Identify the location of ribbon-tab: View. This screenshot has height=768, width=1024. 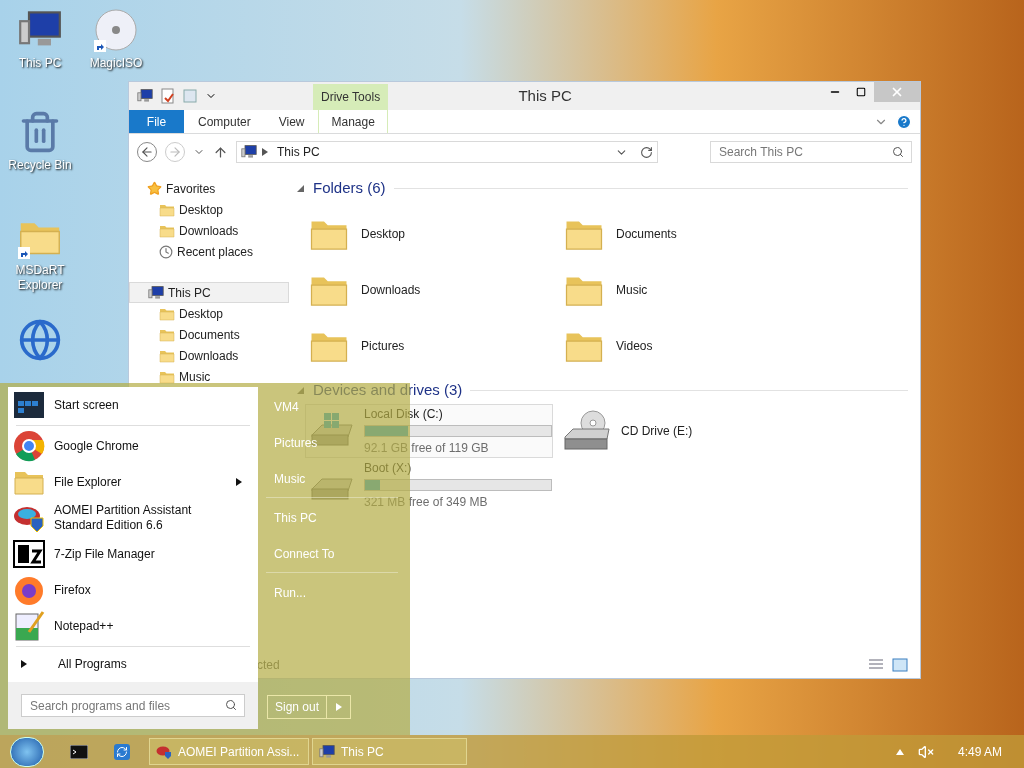
(291, 121).